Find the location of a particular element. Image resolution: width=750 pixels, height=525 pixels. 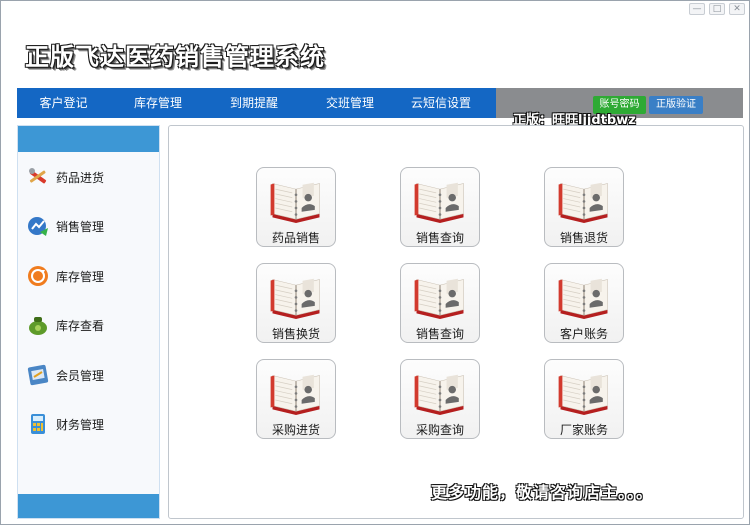

sidebar-item-sales: 销售管理 is located at coordinates (65, 226).